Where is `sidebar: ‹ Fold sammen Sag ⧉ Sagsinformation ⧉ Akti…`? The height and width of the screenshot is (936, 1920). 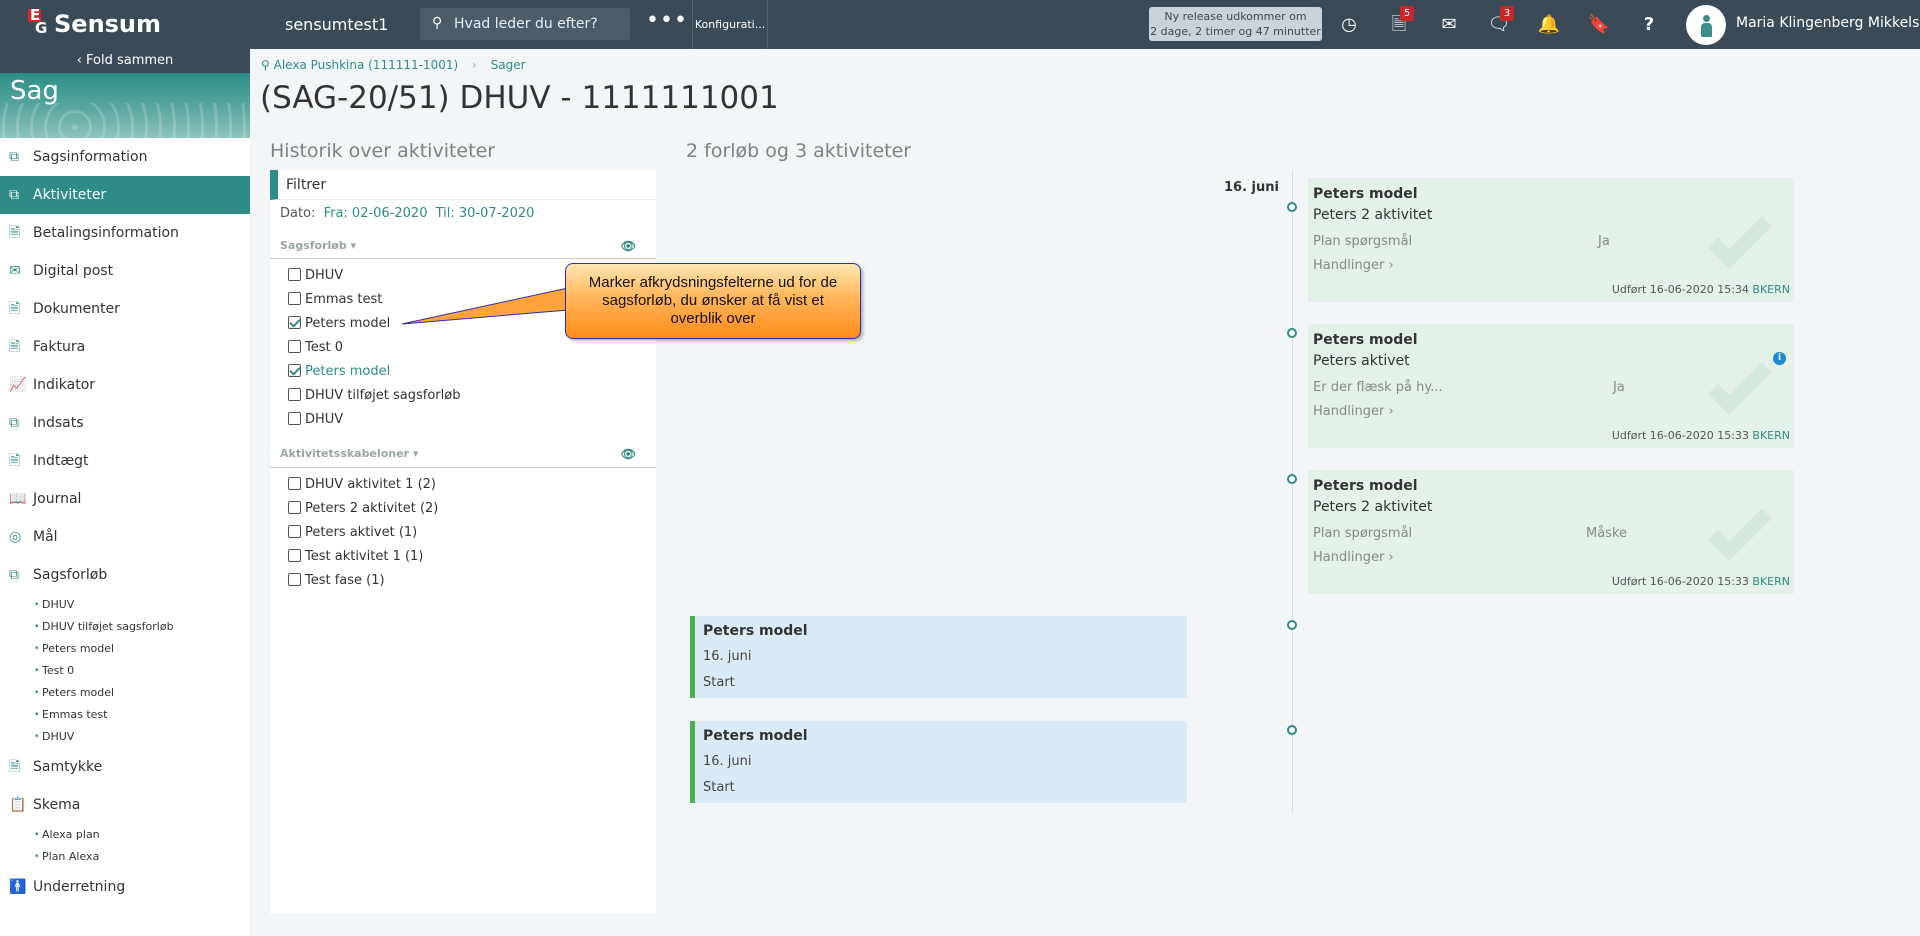
sidebar: ‹ Fold sammen Sag ⧉ Sagsinformation ⧉ Akti… is located at coordinates (125, 492).